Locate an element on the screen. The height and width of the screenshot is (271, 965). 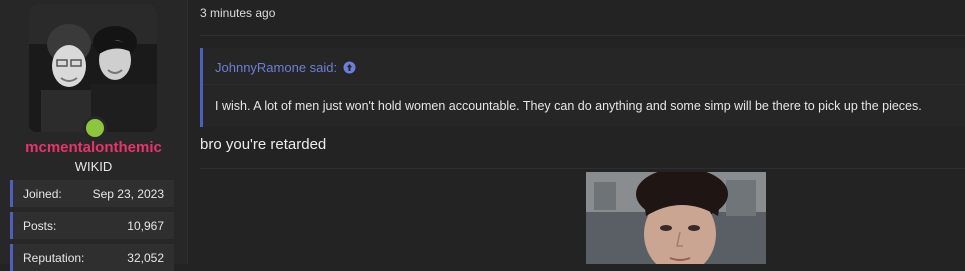
stat-value: 32,052 is located at coordinates (145, 258).